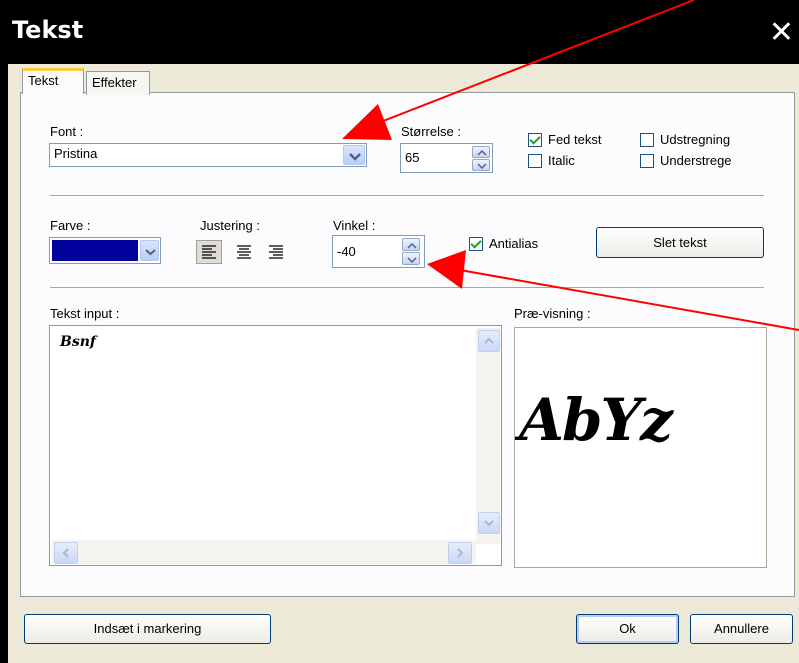 The image size is (799, 663). Describe the element at coordinates (53, 81) in the screenshot. I see `tab-tekst: Tekst` at that location.